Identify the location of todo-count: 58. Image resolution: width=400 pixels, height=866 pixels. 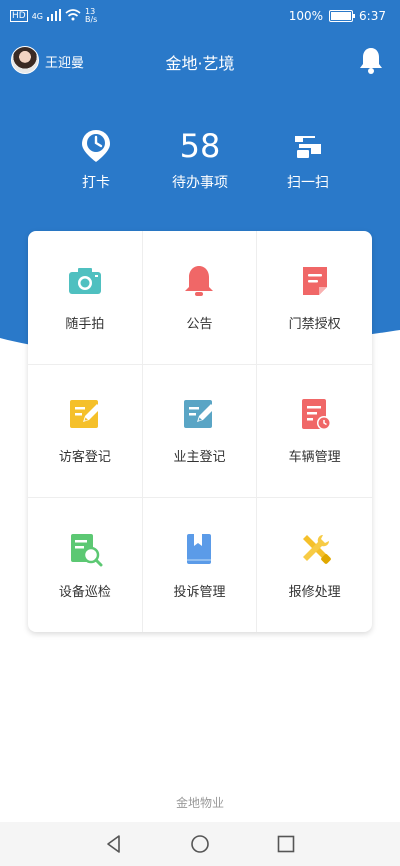
(200, 146).